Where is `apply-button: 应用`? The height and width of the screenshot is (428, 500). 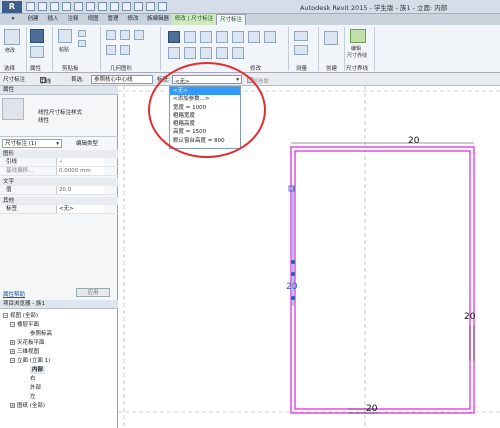 apply-button: 应用 is located at coordinates (93, 292).